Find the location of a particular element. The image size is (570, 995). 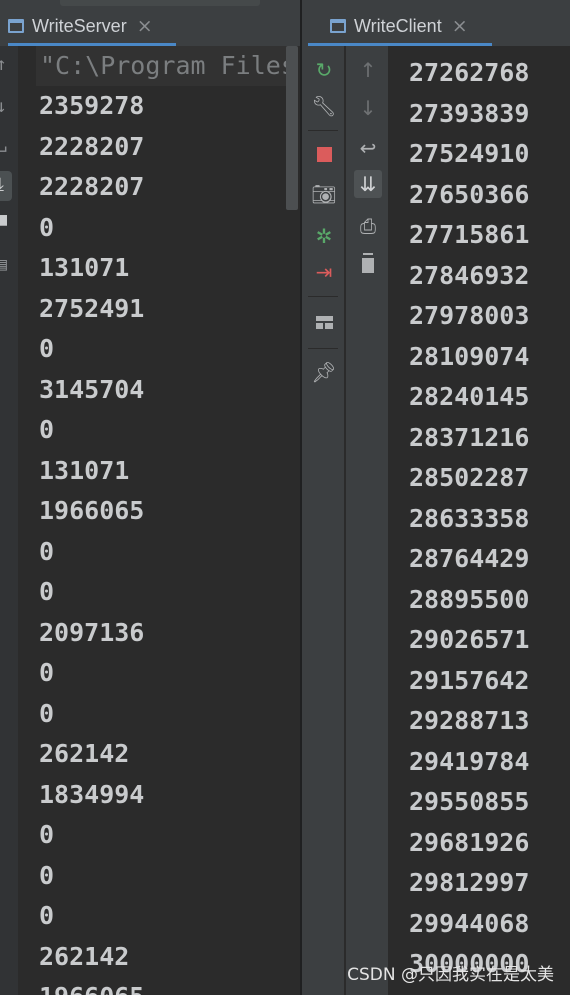

output-line: 27262768 is located at coordinates (469, 72).